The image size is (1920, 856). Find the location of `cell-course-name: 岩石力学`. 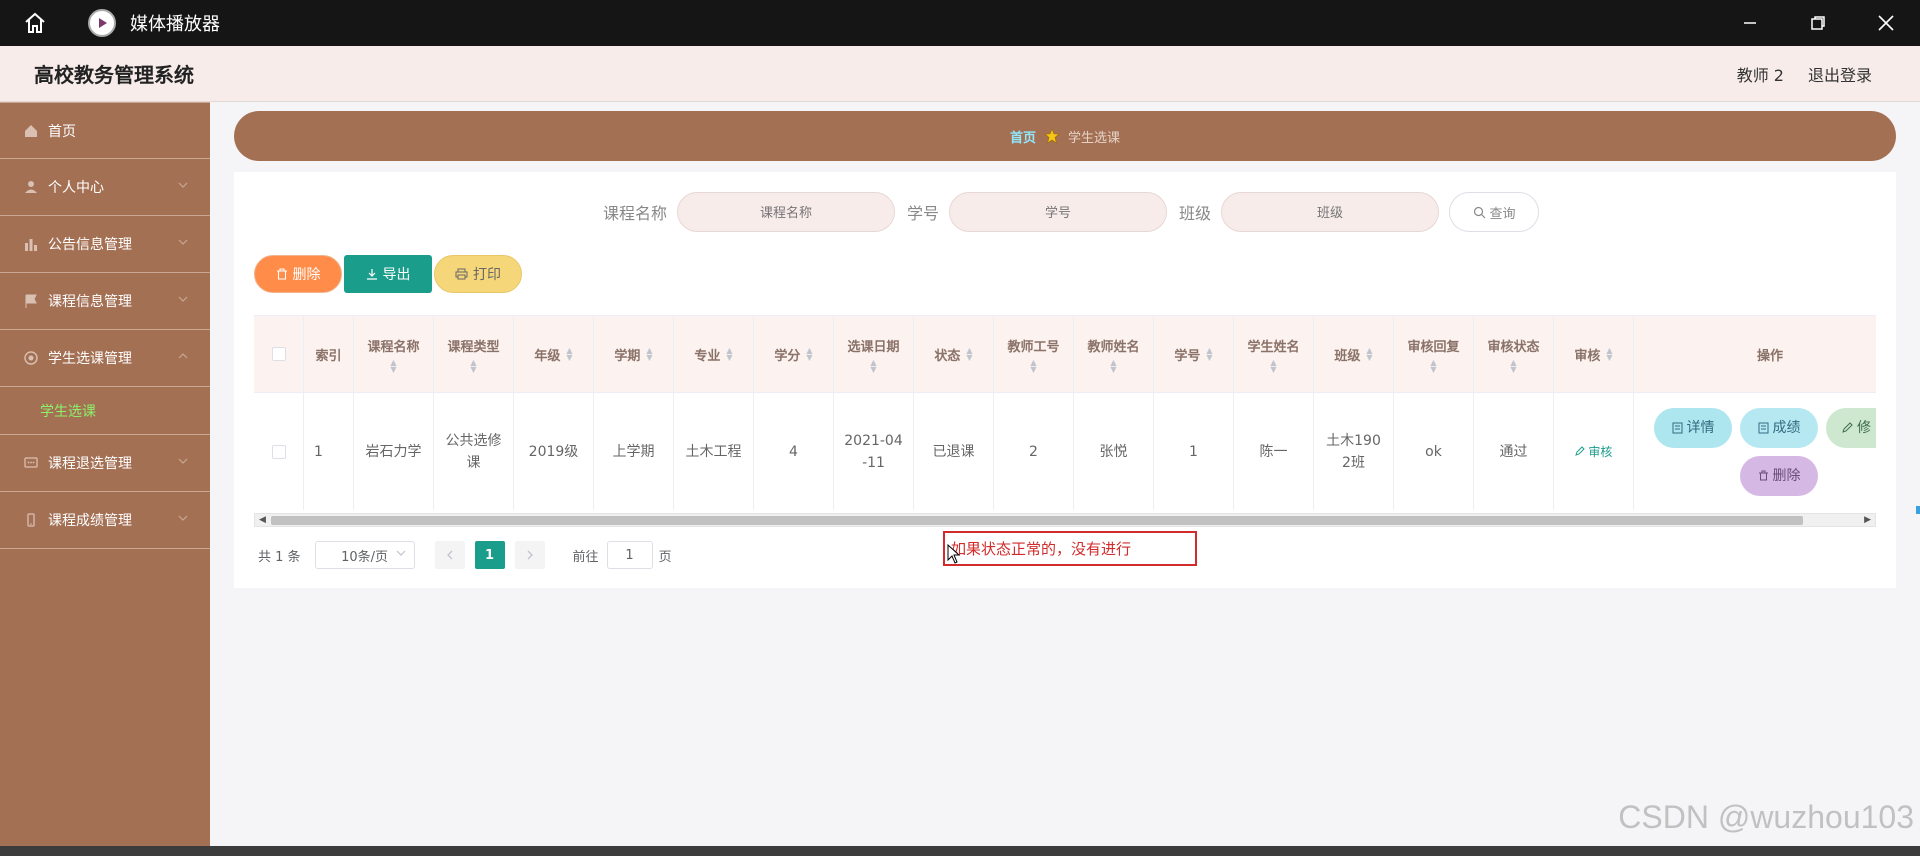

cell-course-name: 岩石力学 is located at coordinates (394, 451).